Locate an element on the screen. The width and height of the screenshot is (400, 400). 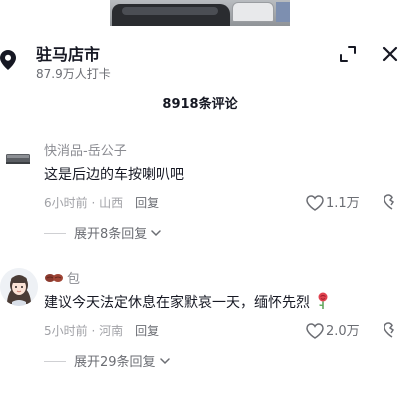
girl-avatar-icon is located at coordinates (19, 287).